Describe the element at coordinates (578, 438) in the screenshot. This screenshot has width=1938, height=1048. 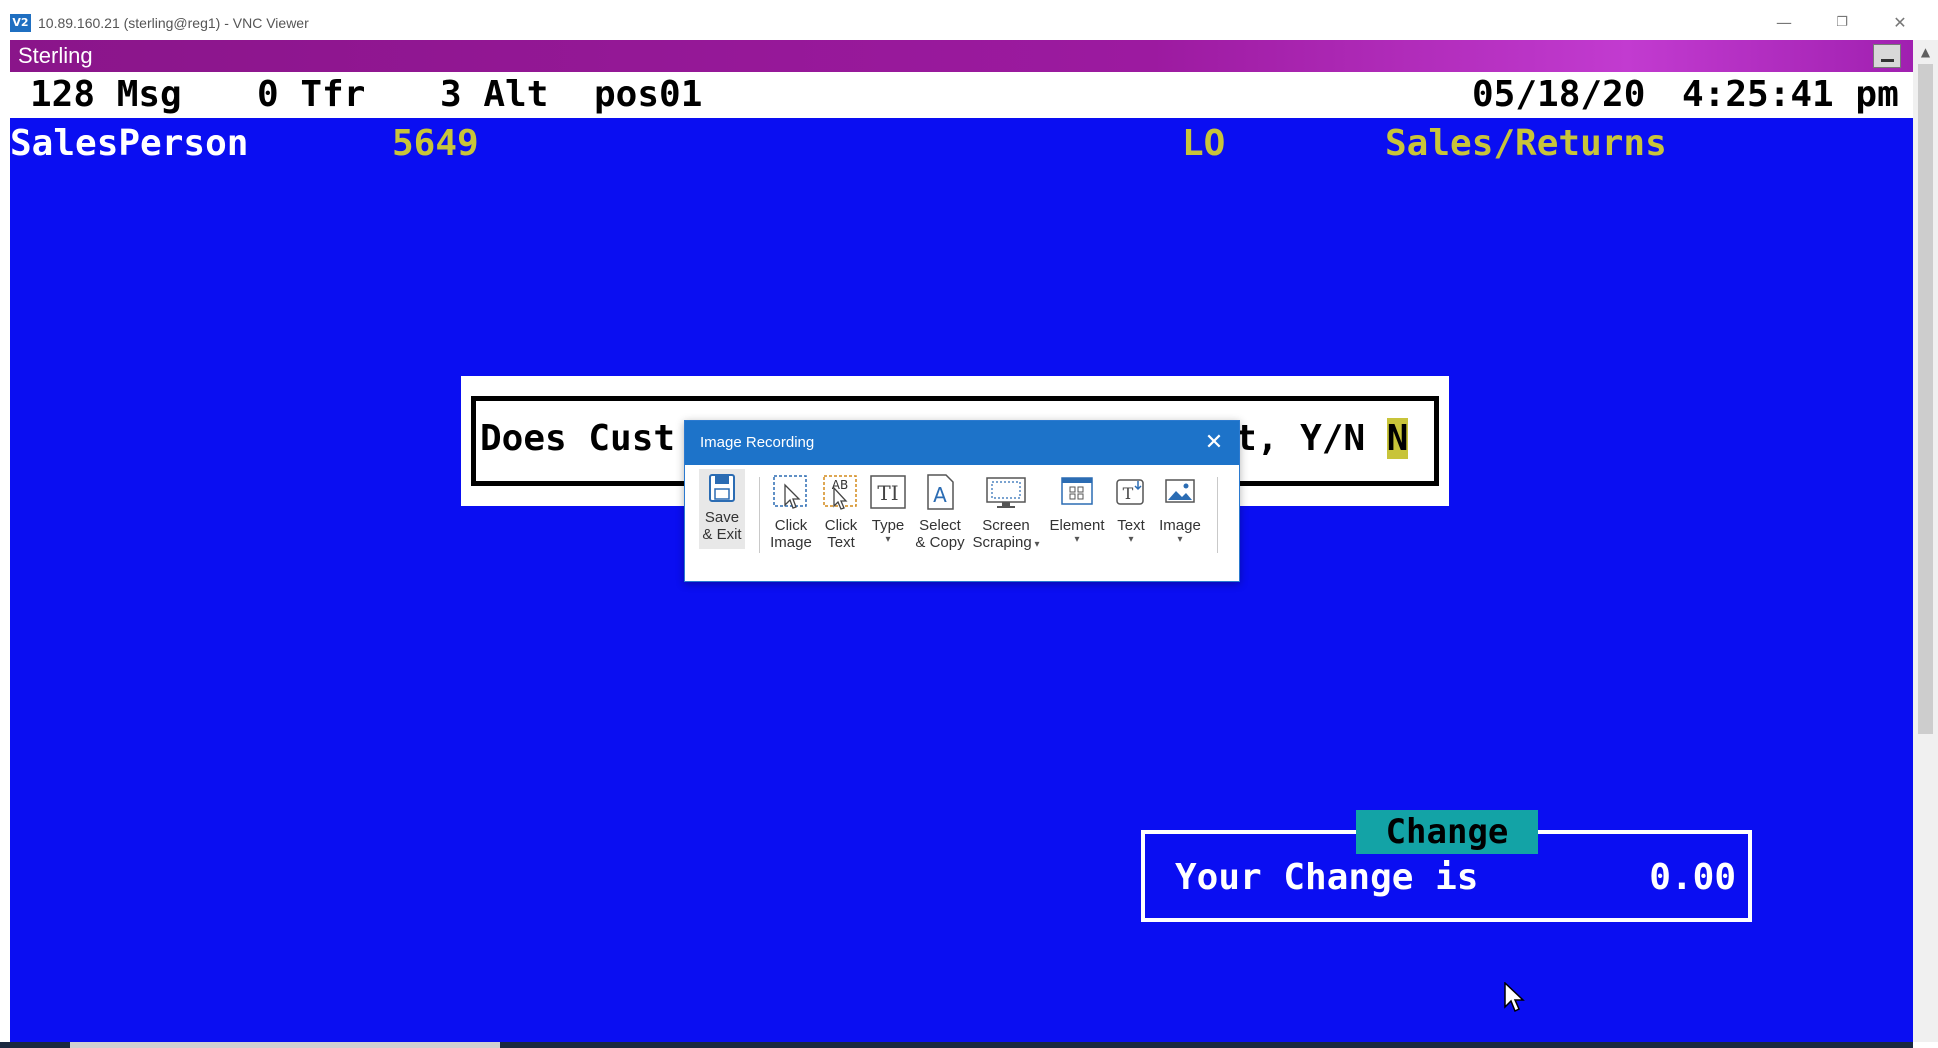
I see `prompt-text-left: Does Cust` at that location.